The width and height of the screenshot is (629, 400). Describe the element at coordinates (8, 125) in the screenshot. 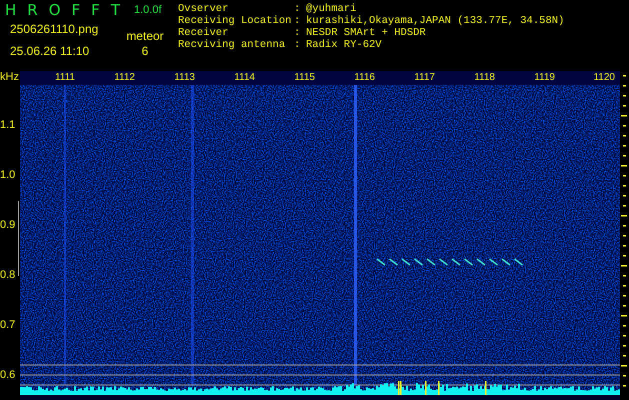

I see `frequency-label: 1.1` at that location.